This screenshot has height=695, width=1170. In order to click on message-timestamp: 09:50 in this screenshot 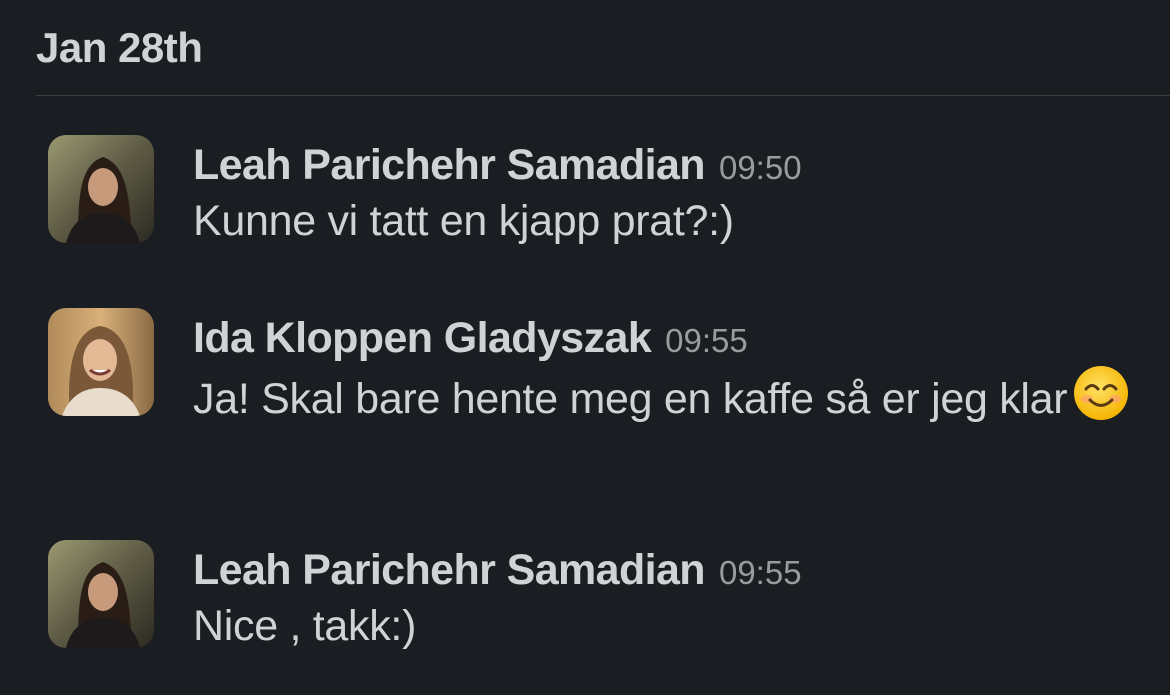, I will do `click(760, 168)`.